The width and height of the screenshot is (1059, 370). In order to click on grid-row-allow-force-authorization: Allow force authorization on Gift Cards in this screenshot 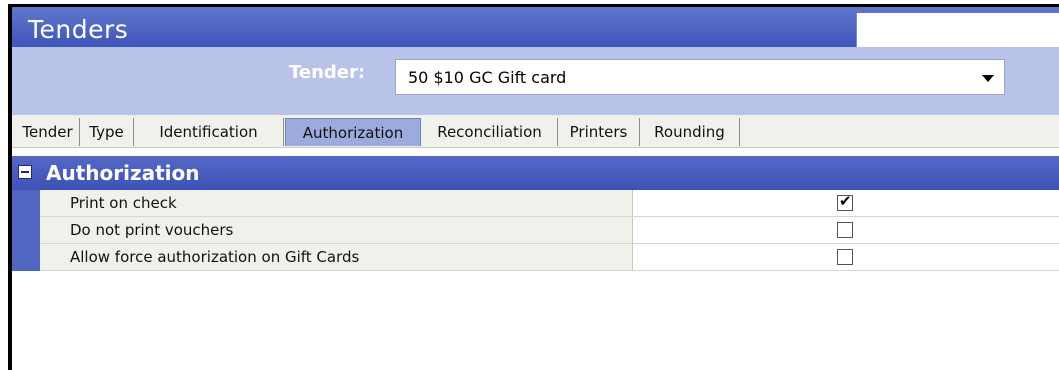, I will do `click(535, 257)`.